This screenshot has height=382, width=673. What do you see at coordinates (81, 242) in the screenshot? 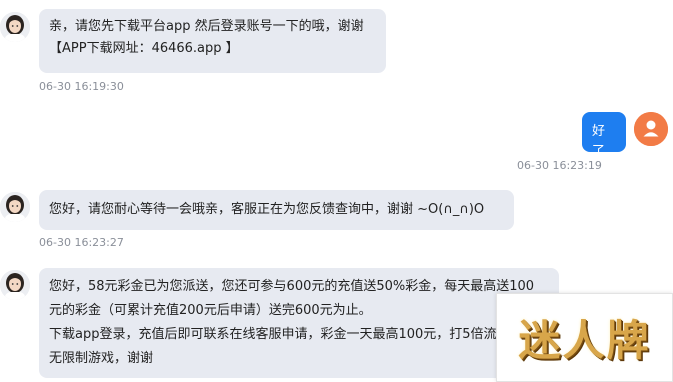
I see `message-timestamp: 06-30 16:23:27` at bounding box center [81, 242].